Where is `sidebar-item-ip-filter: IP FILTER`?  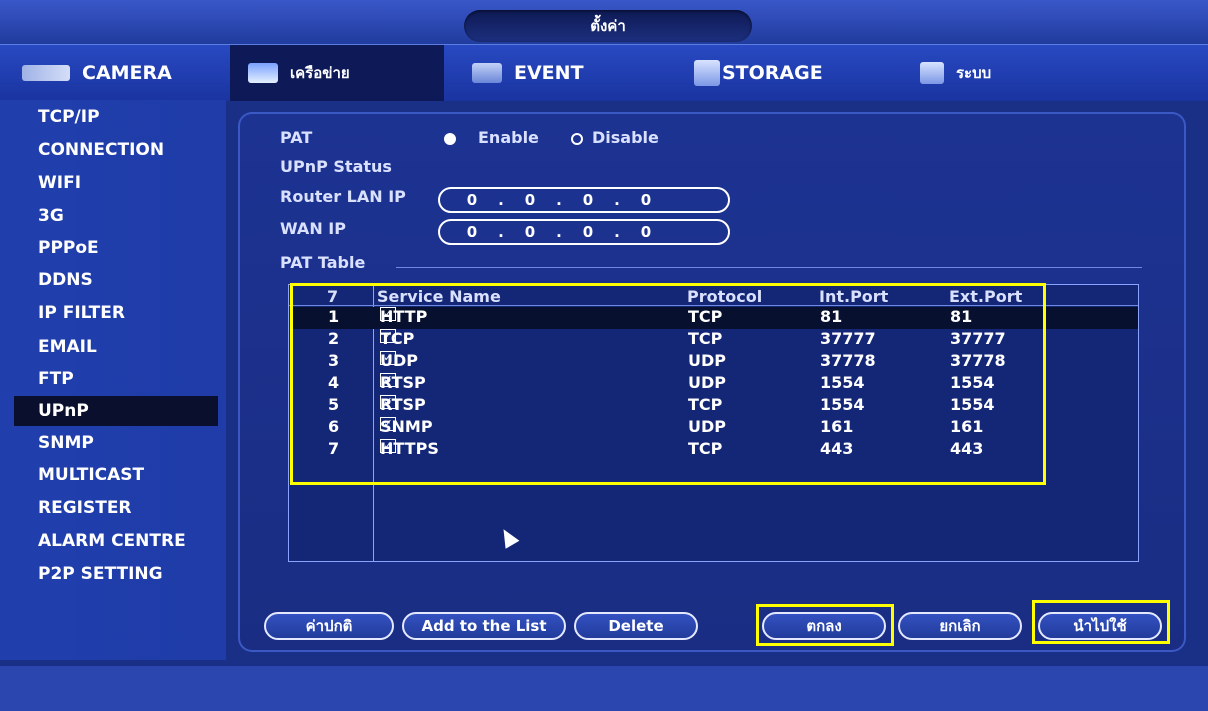 sidebar-item-ip-filter: IP FILTER is located at coordinates (116, 313).